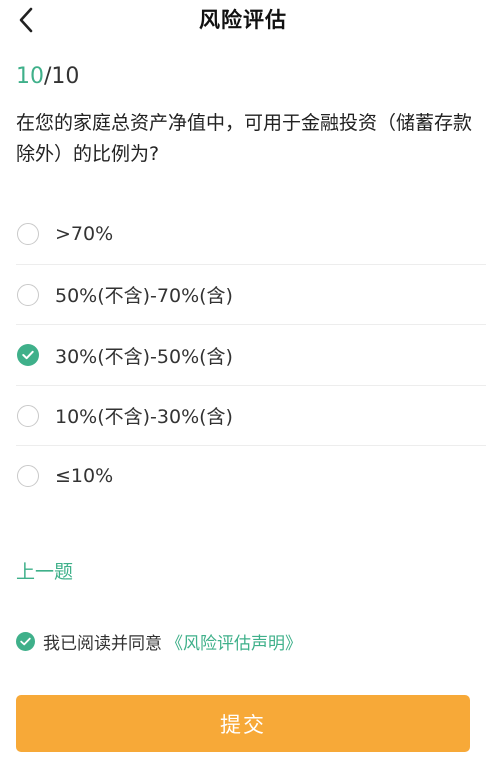 This screenshot has height=774, width=486. What do you see at coordinates (65, 76) in the screenshot?
I see `progress-total: 10` at bounding box center [65, 76].